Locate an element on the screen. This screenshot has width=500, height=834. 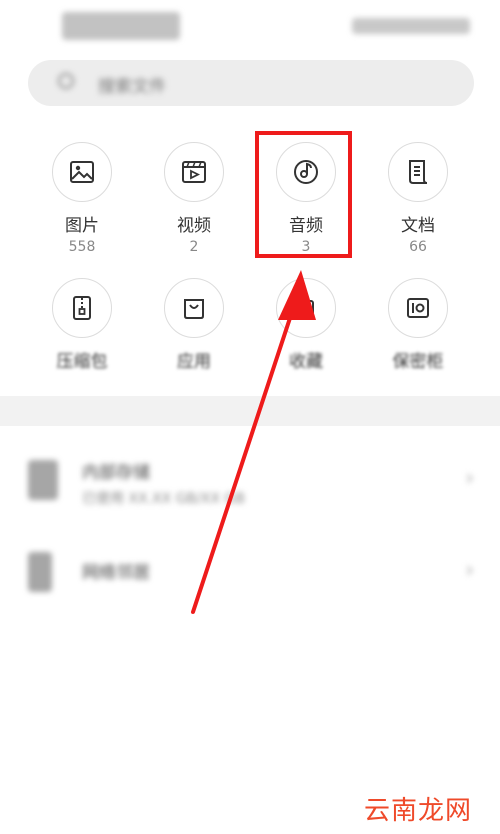
category-videos: 视频 2 is located at coordinates (194, 198).